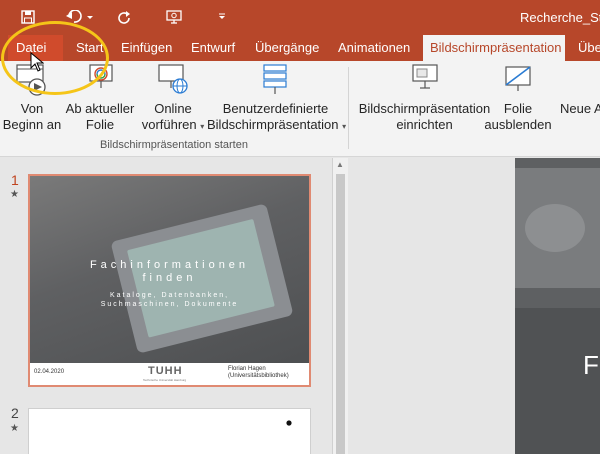  I want to click on tab-uebergaenge: Übergänge, so click(287, 48).